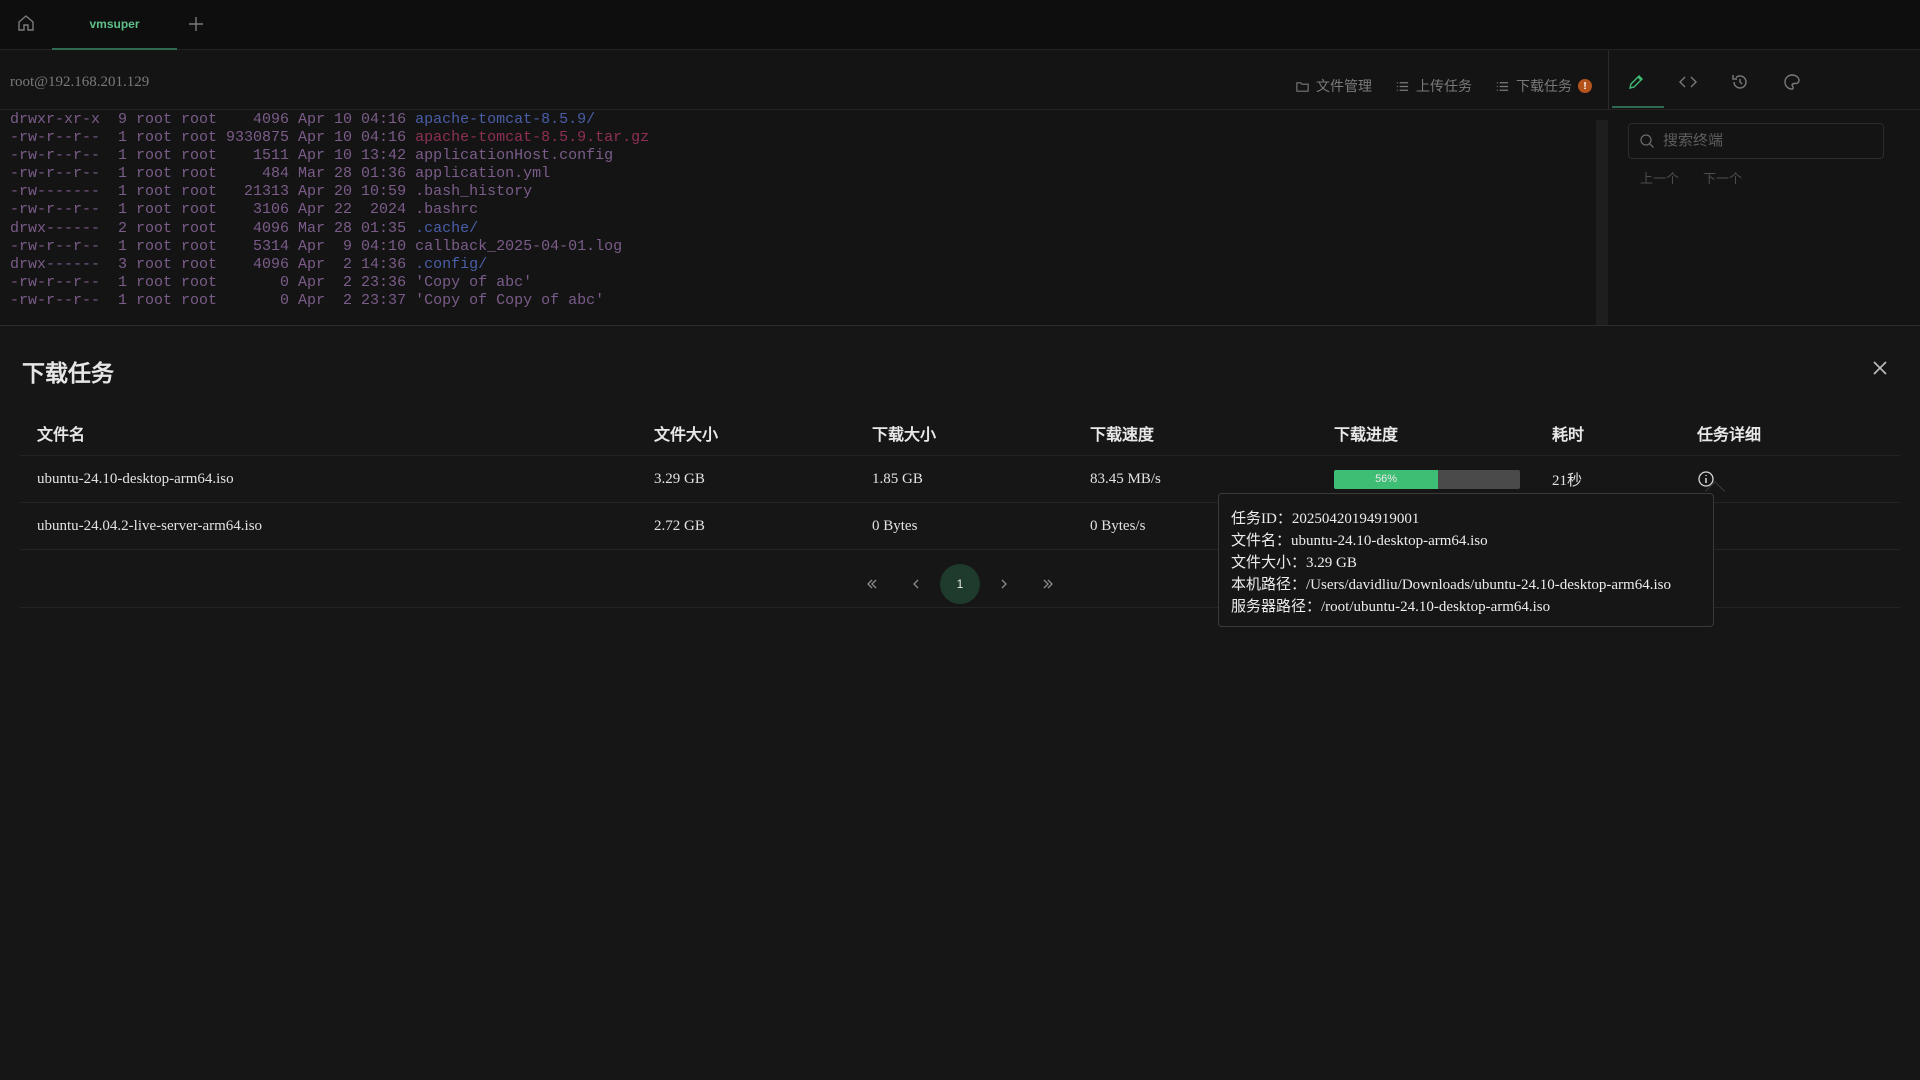  I want to click on terminal-filename: apache-tomcat-8.5.9/, so click(505, 119).